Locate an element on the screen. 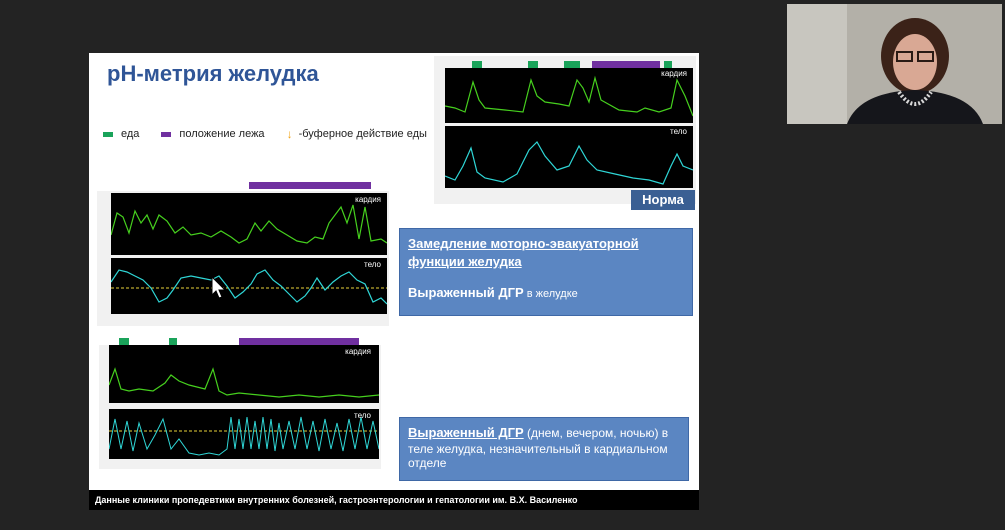  chart1-kardia-panel: кардия is located at coordinates (249, 224).